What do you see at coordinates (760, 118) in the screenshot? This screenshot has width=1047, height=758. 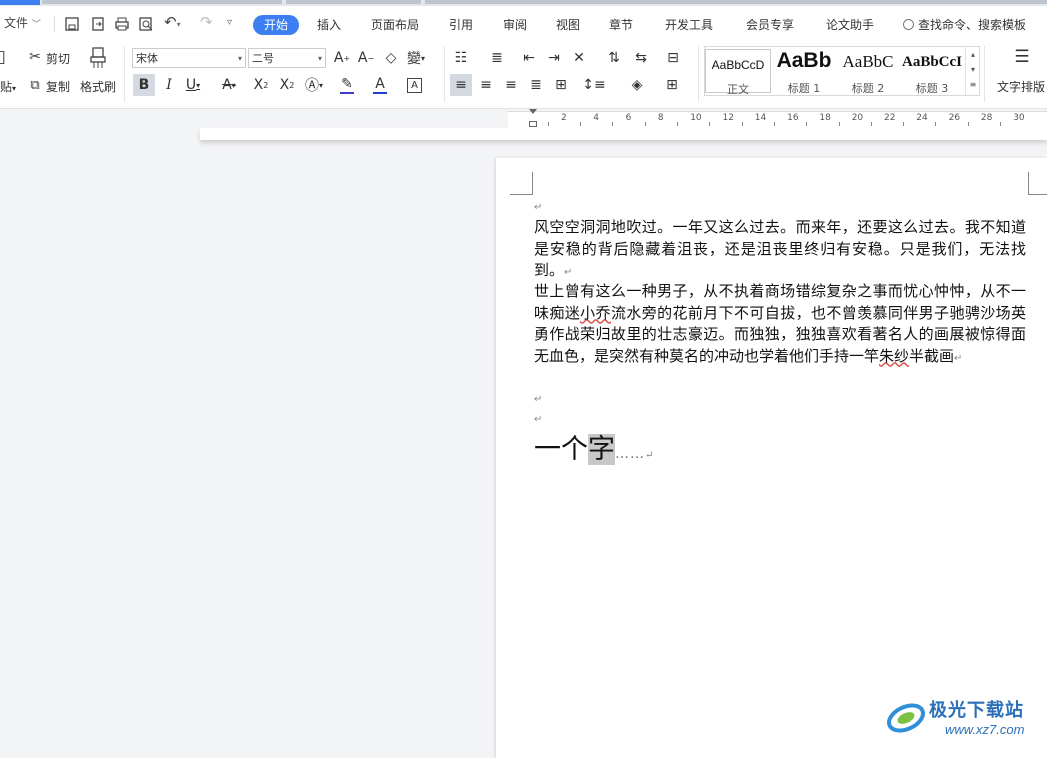 I see `ruler-number: 14` at bounding box center [760, 118].